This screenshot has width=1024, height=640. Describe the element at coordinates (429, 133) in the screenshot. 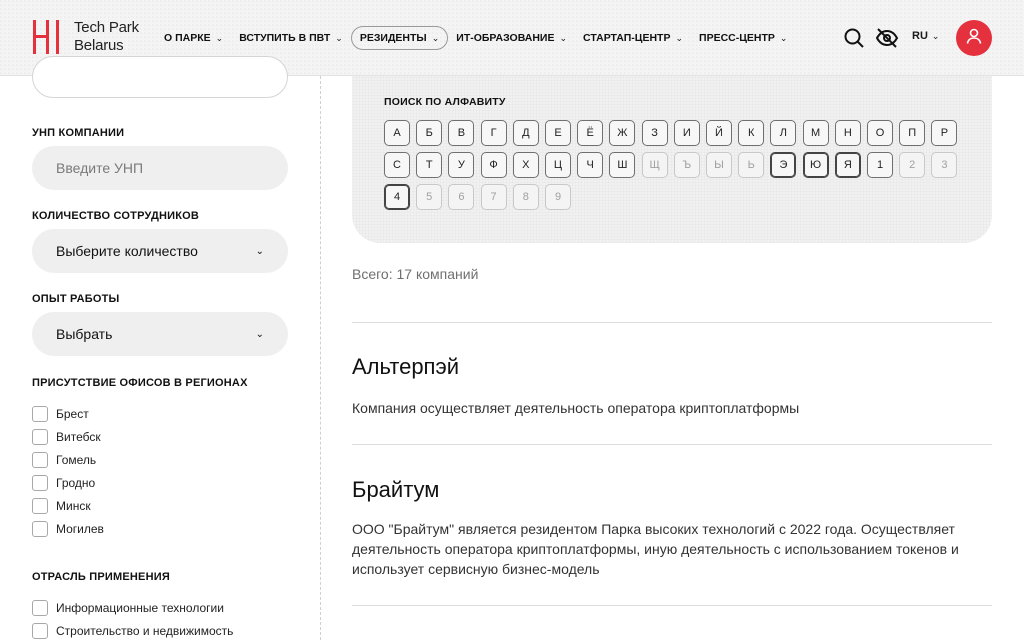

I see `alphabet-key: Б` at that location.